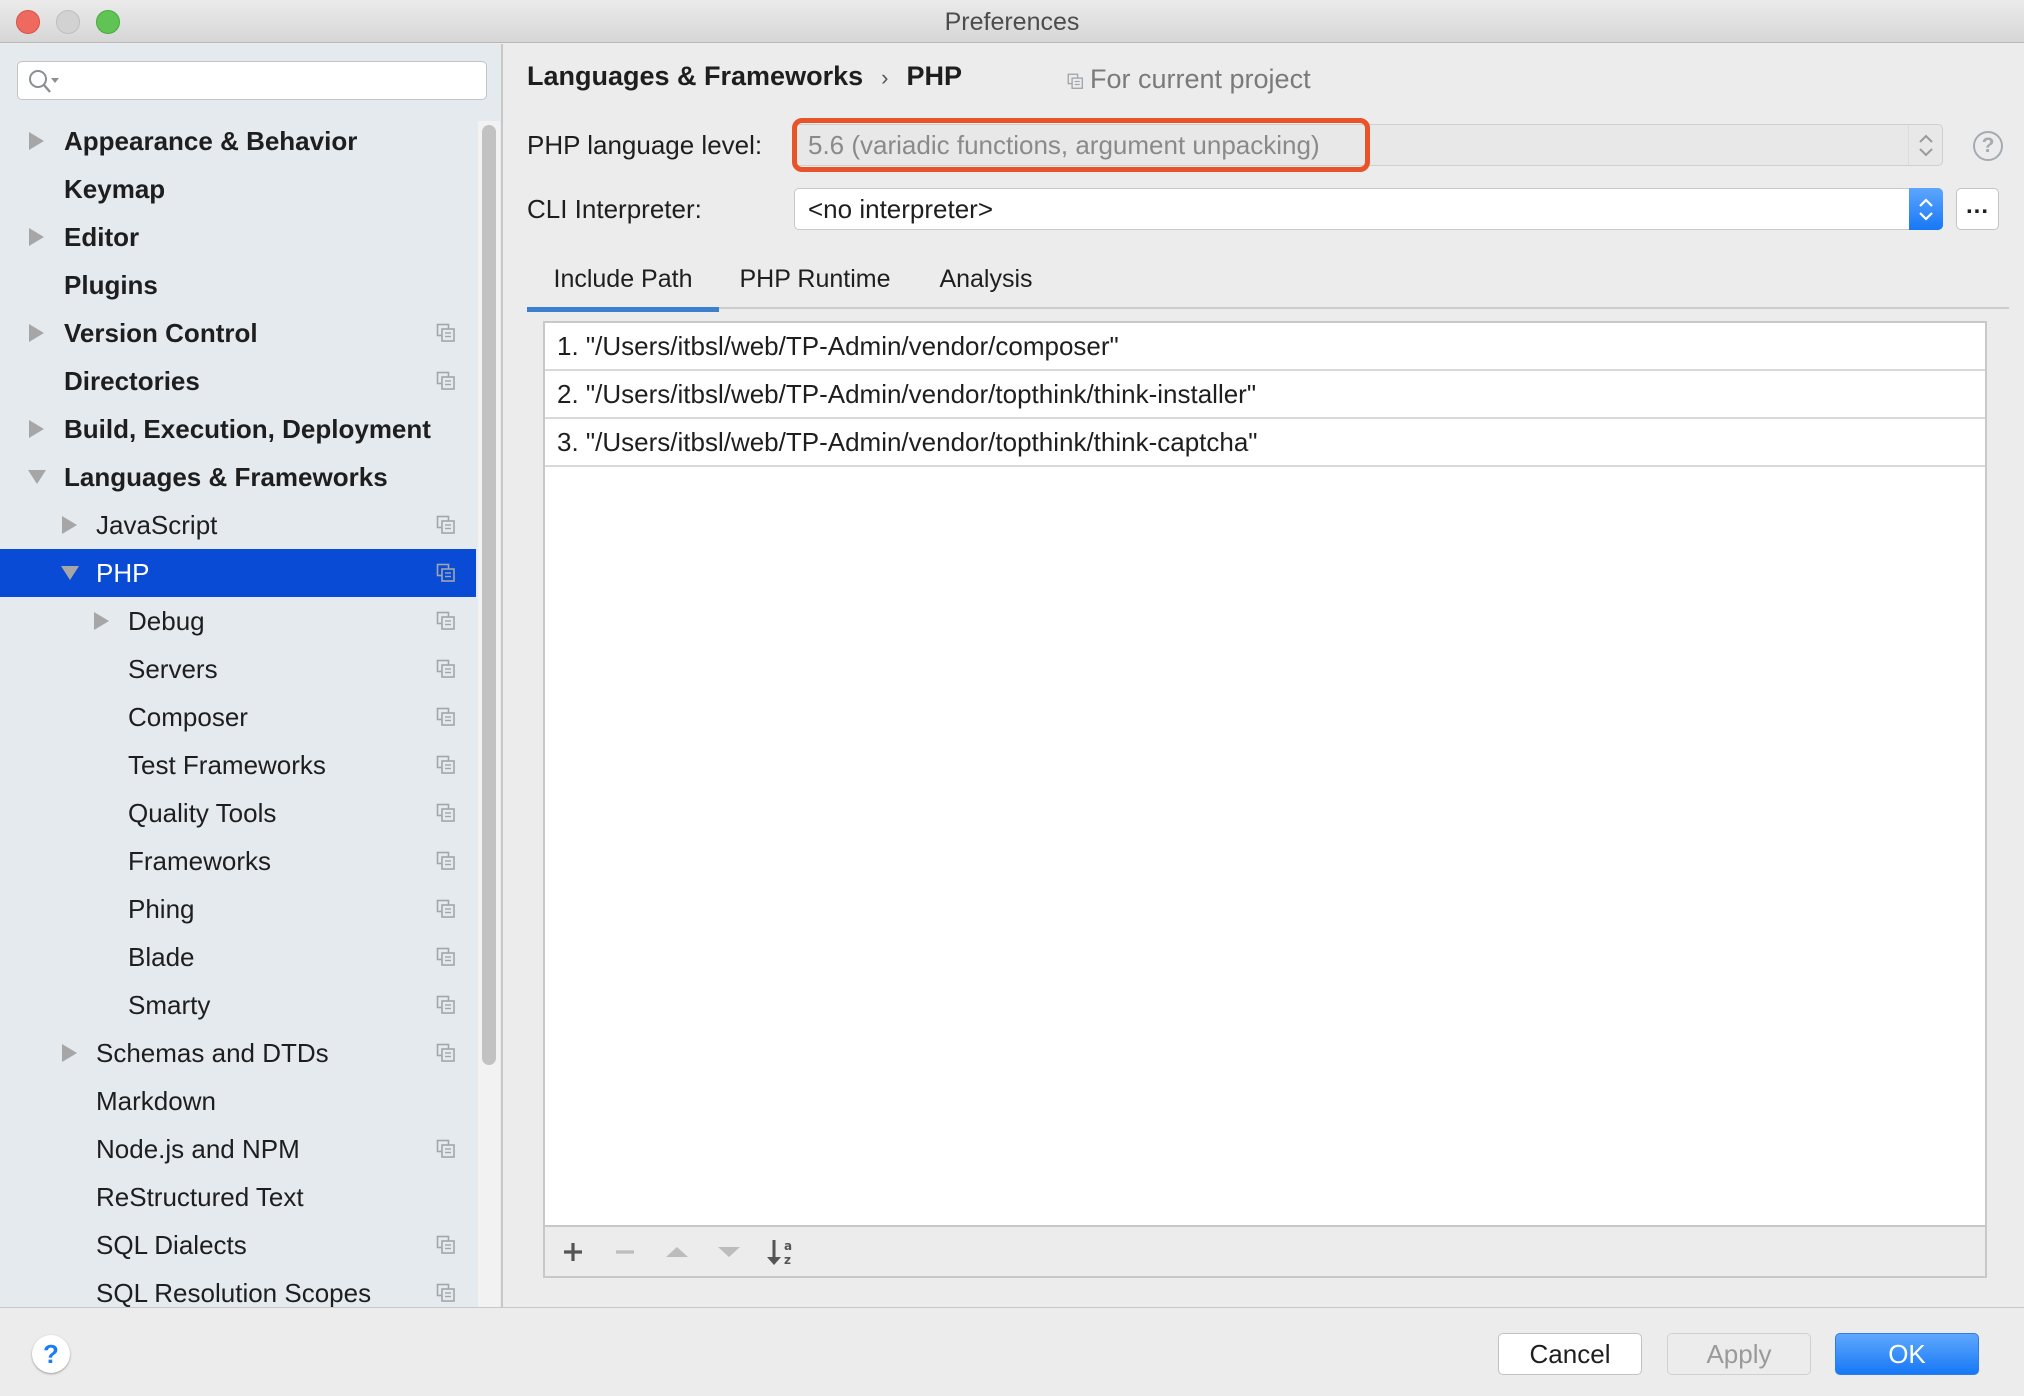  Describe the element at coordinates (157, 525) in the screenshot. I see `sidebar-item-label: JavaScript` at that location.